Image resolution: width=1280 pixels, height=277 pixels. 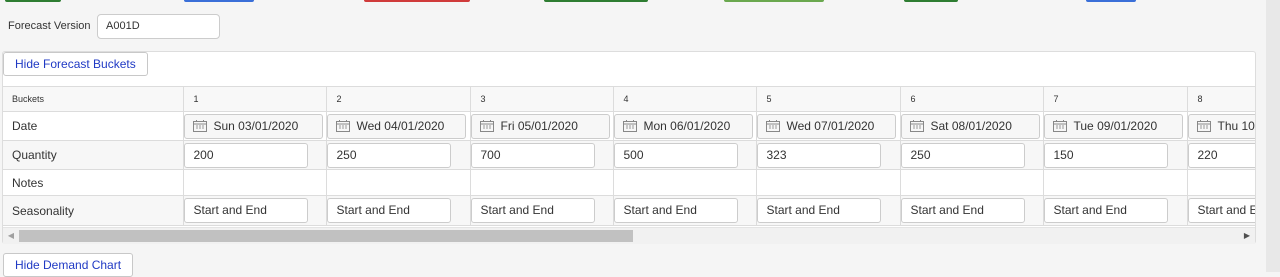 I want to click on date-value: Mon 06/01/2020, so click(x=687, y=126).